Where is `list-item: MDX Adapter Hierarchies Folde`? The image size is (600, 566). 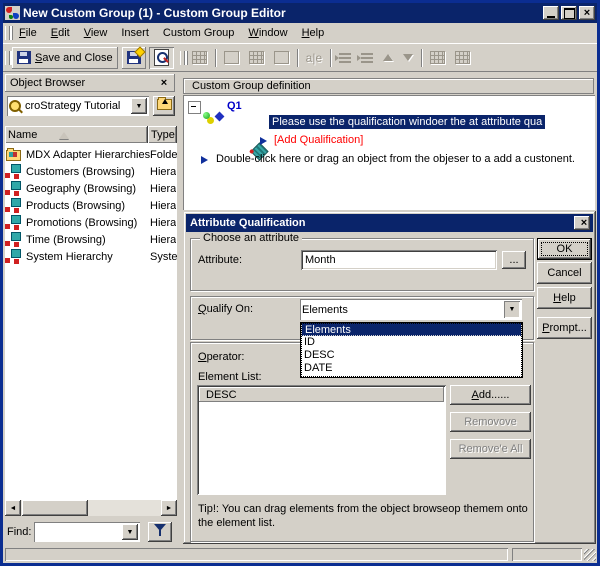
list-item: MDX Adapter Hierarchies Folde is located at coordinates (91, 154).